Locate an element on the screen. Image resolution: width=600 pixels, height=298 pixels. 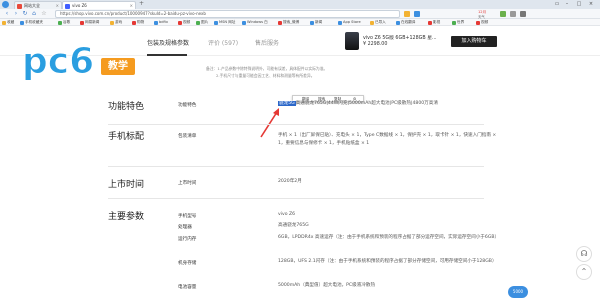
translate-icon is located at coordinates (398, 22).